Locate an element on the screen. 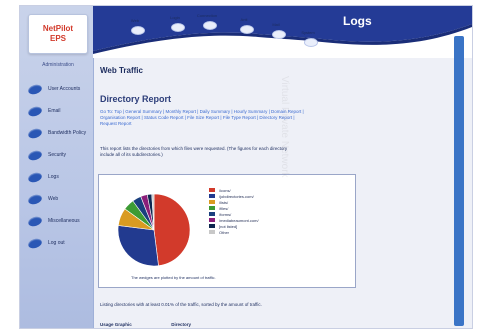  page-title: Logs is located at coordinates (357, 21).